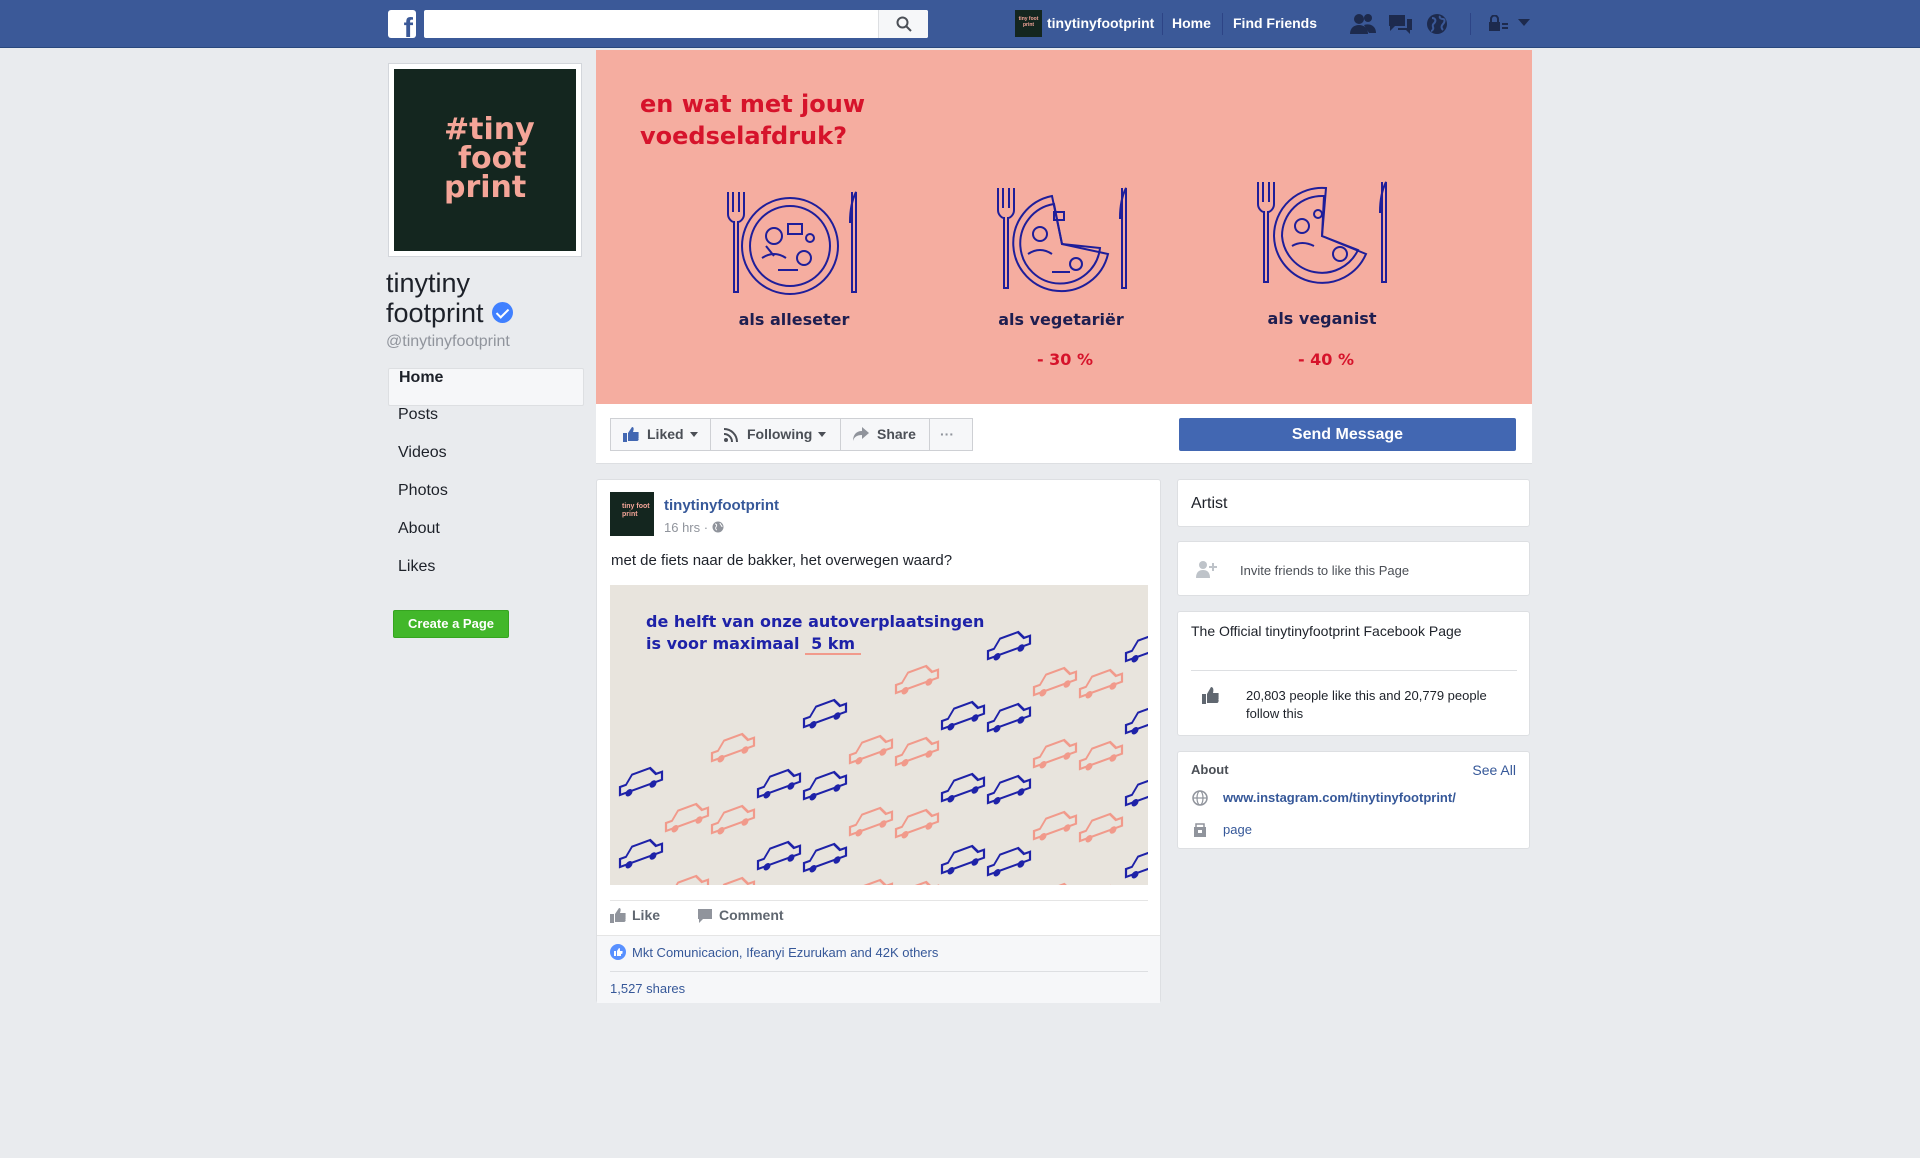  I want to click on full-plate-illustration, so click(792, 243).